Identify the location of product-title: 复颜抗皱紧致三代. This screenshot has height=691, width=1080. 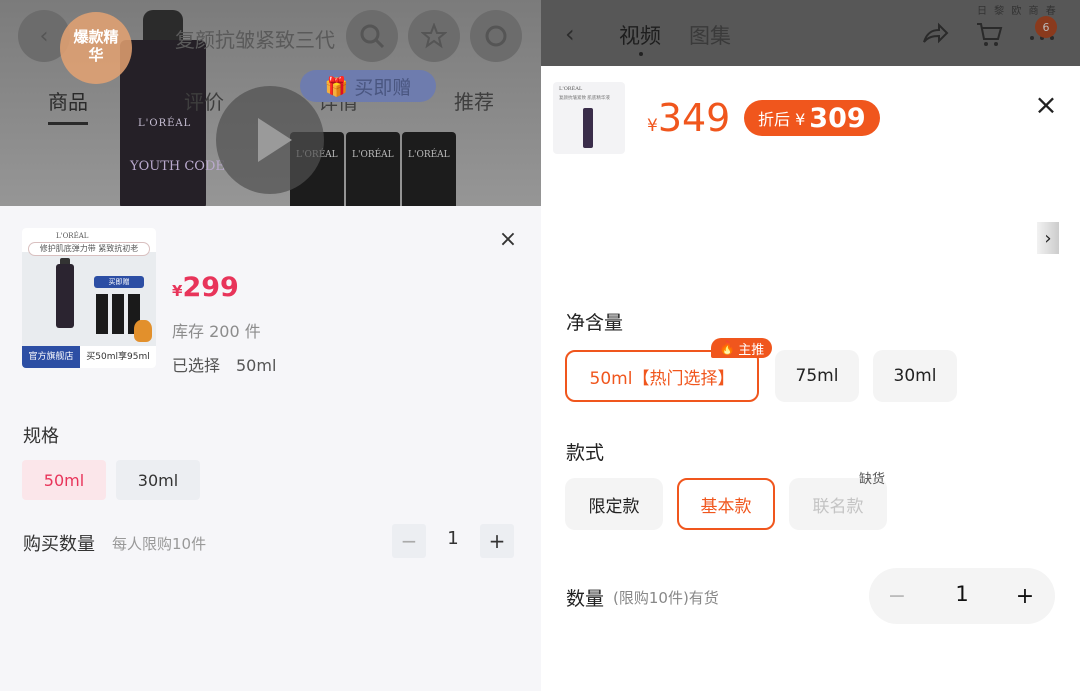
(255, 40).